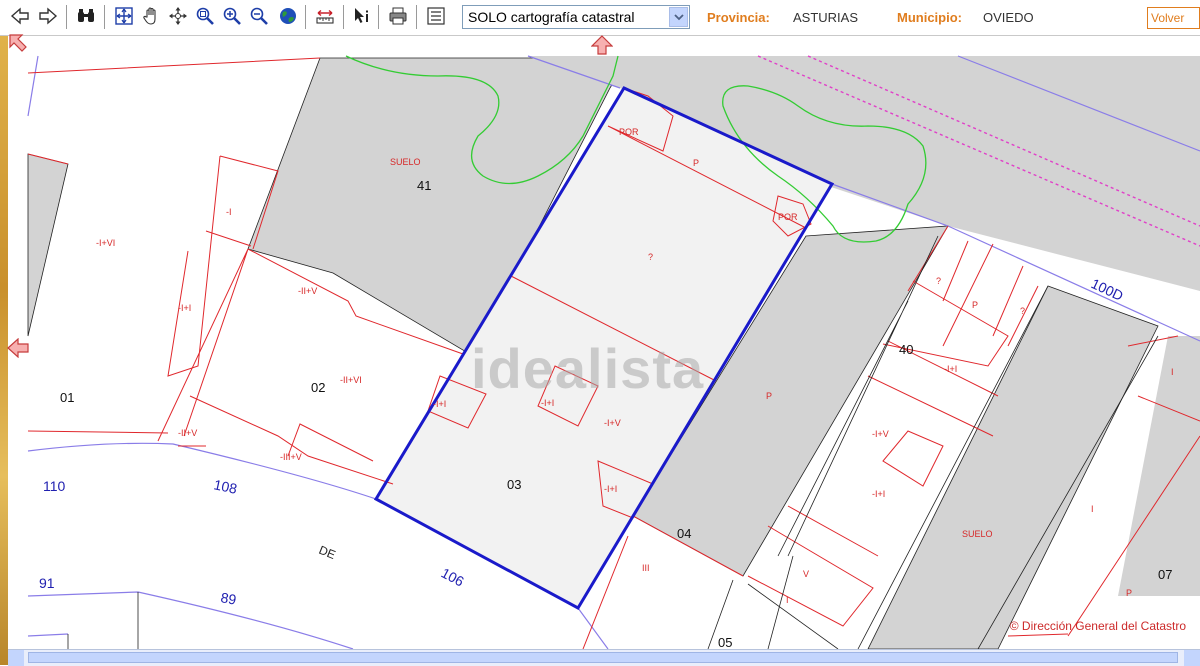 The width and height of the screenshot is (1200, 666). Describe the element at coordinates (18, 348) in the screenshot. I see `pan-west-arrow-icon` at that location.